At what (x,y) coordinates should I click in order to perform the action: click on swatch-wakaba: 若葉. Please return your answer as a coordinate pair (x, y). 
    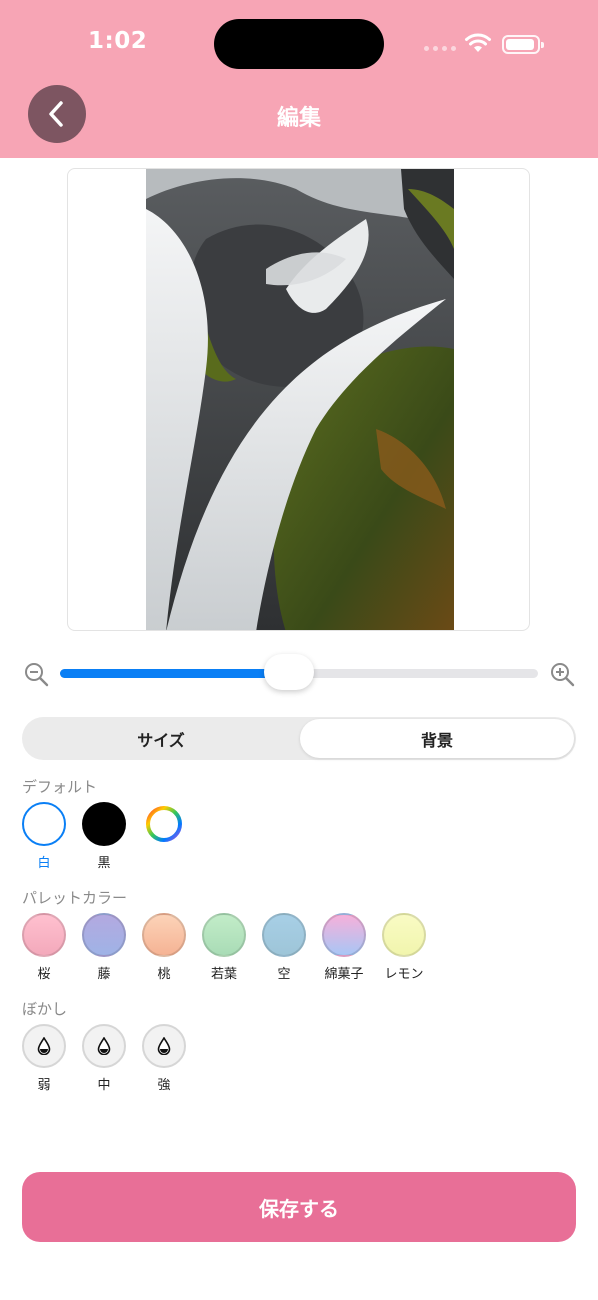
    Looking at the image, I should click on (224, 947).